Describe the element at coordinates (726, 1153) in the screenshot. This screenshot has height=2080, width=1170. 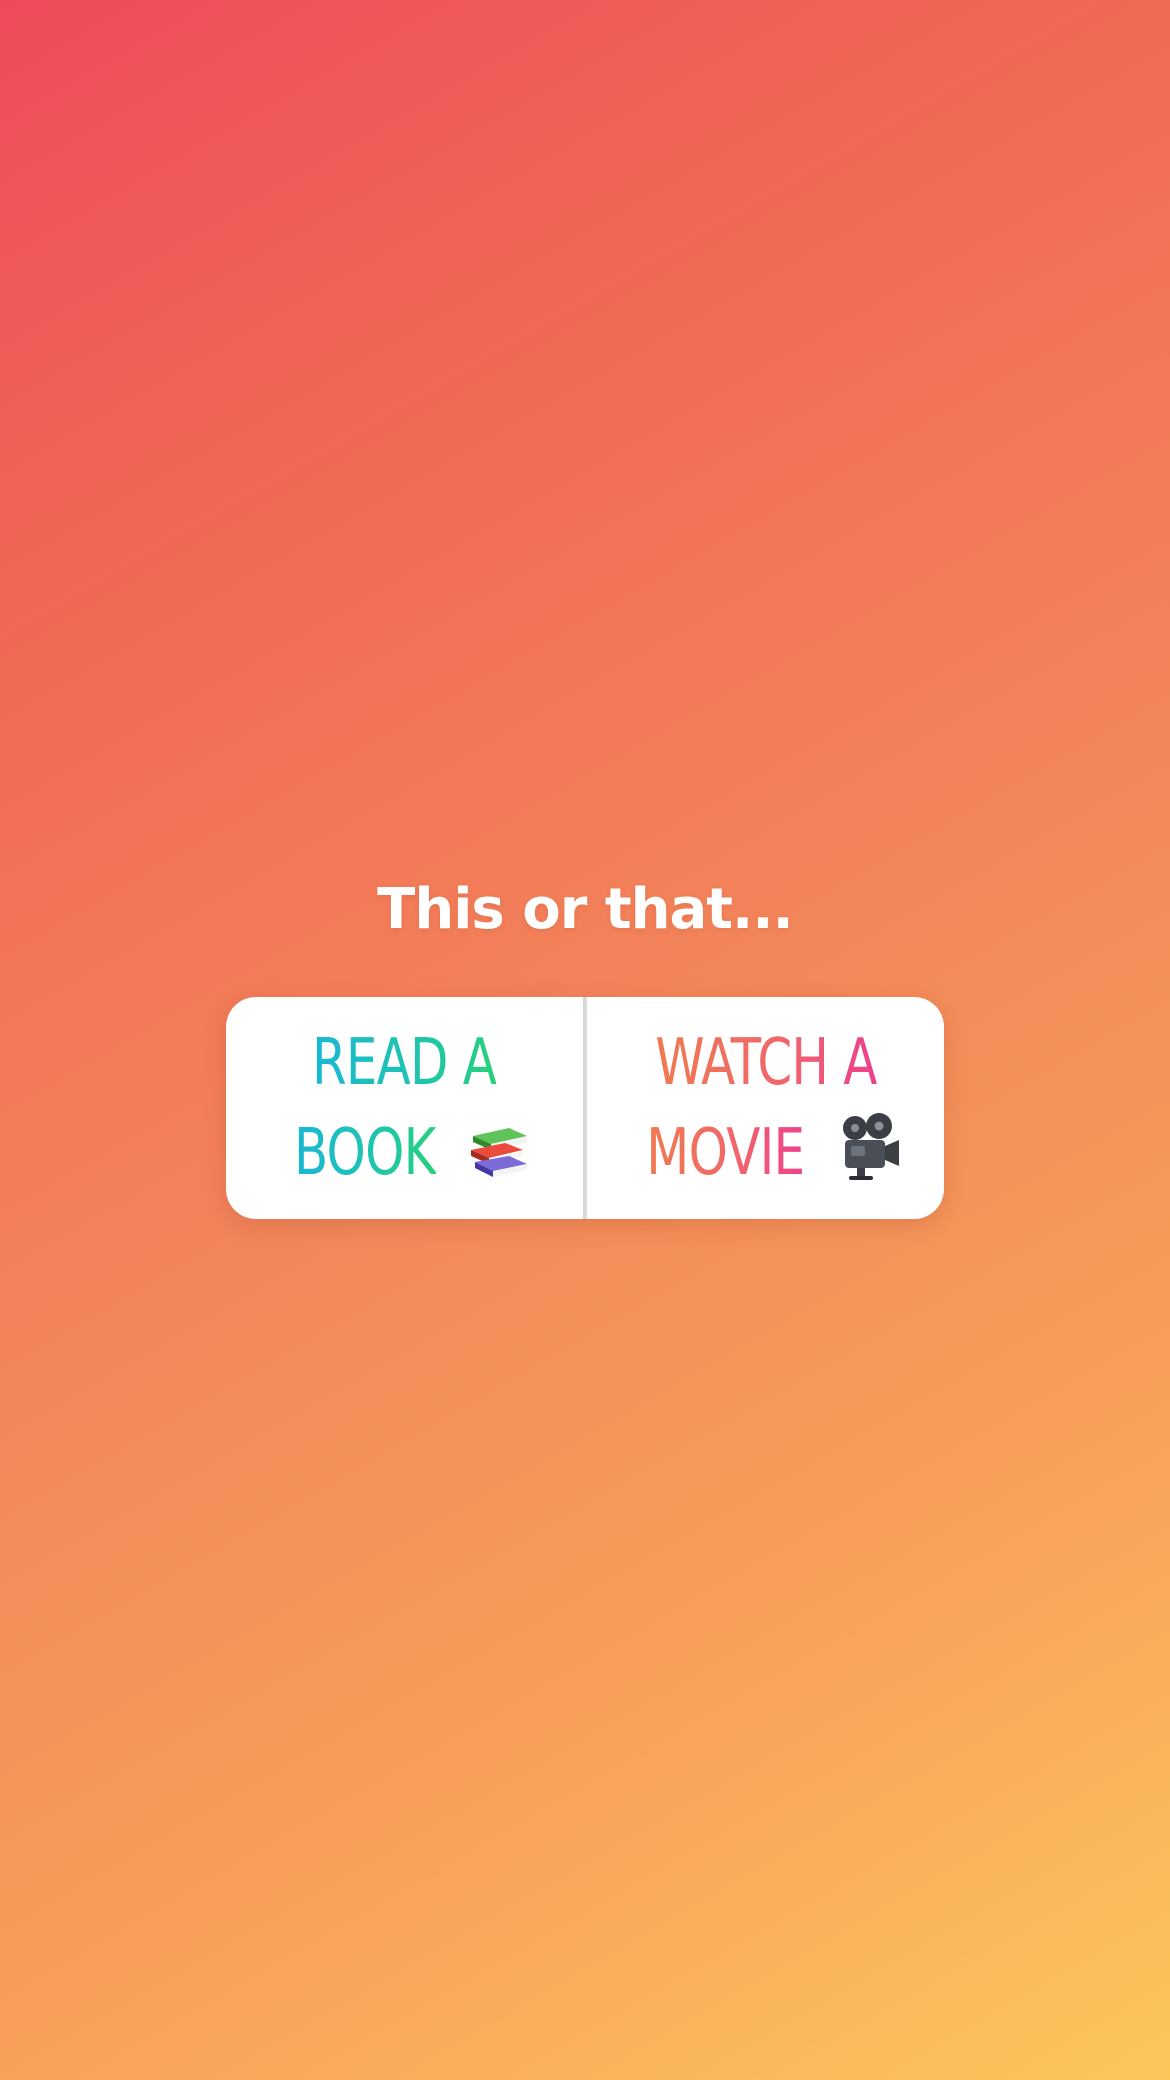
I see `option-right-line2: MOVIE` at that location.